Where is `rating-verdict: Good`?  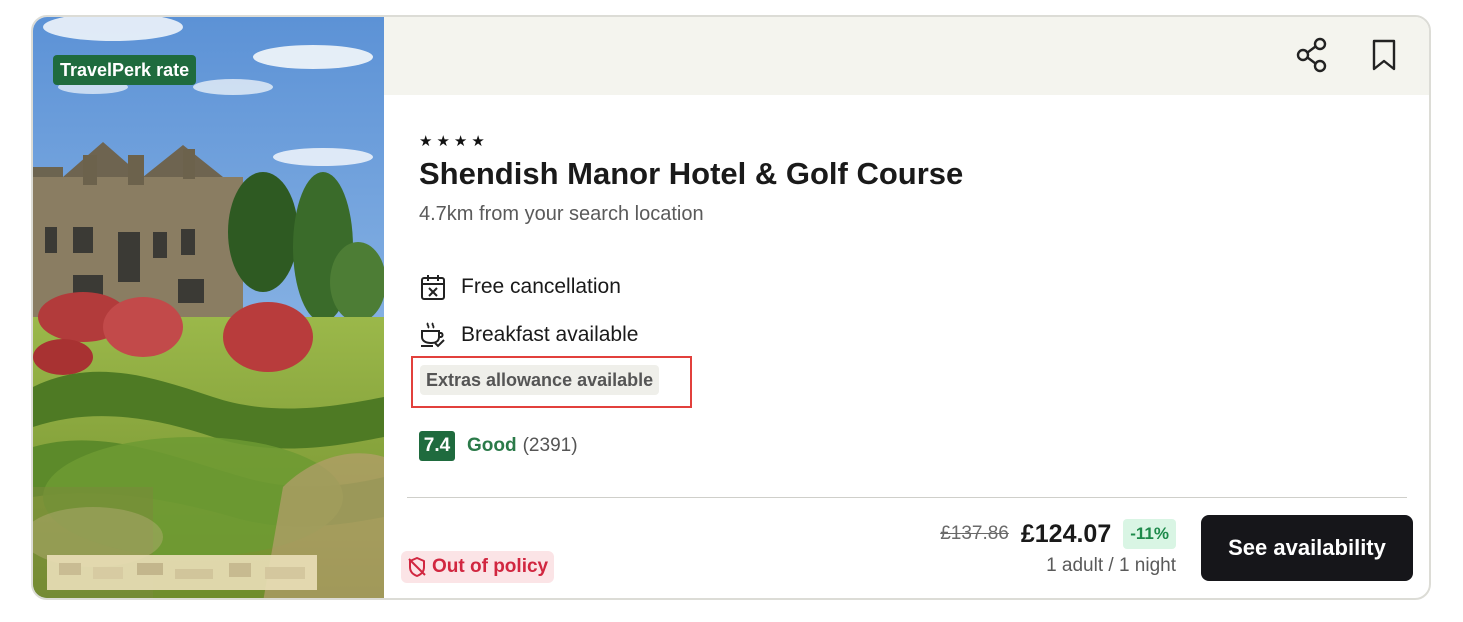 rating-verdict: Good is located at coordinates (492, 445).